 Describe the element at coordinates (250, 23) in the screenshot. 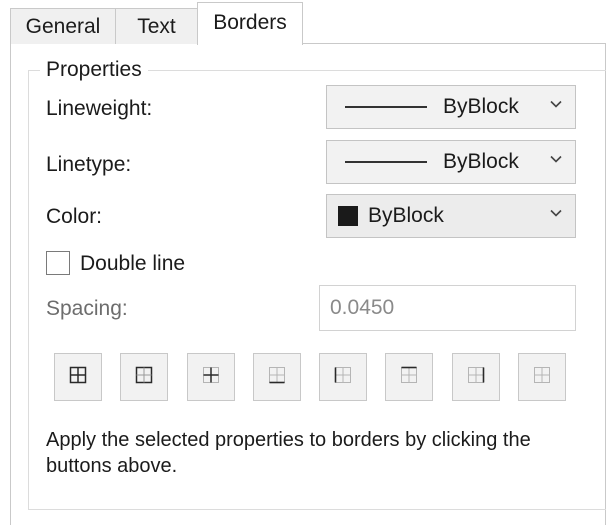

I see `tab-borders: Borders` at that location.